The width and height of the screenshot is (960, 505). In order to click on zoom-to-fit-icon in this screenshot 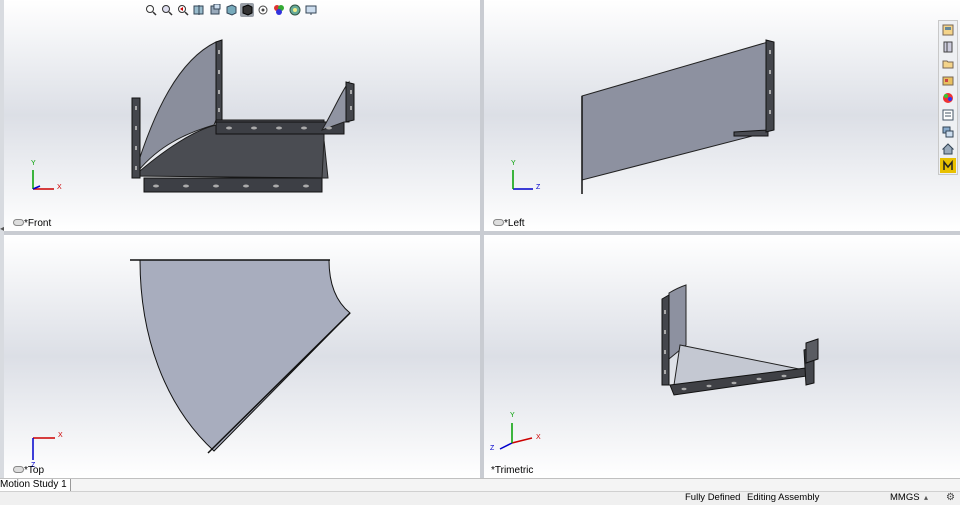, I will do `click(151, 10)`.